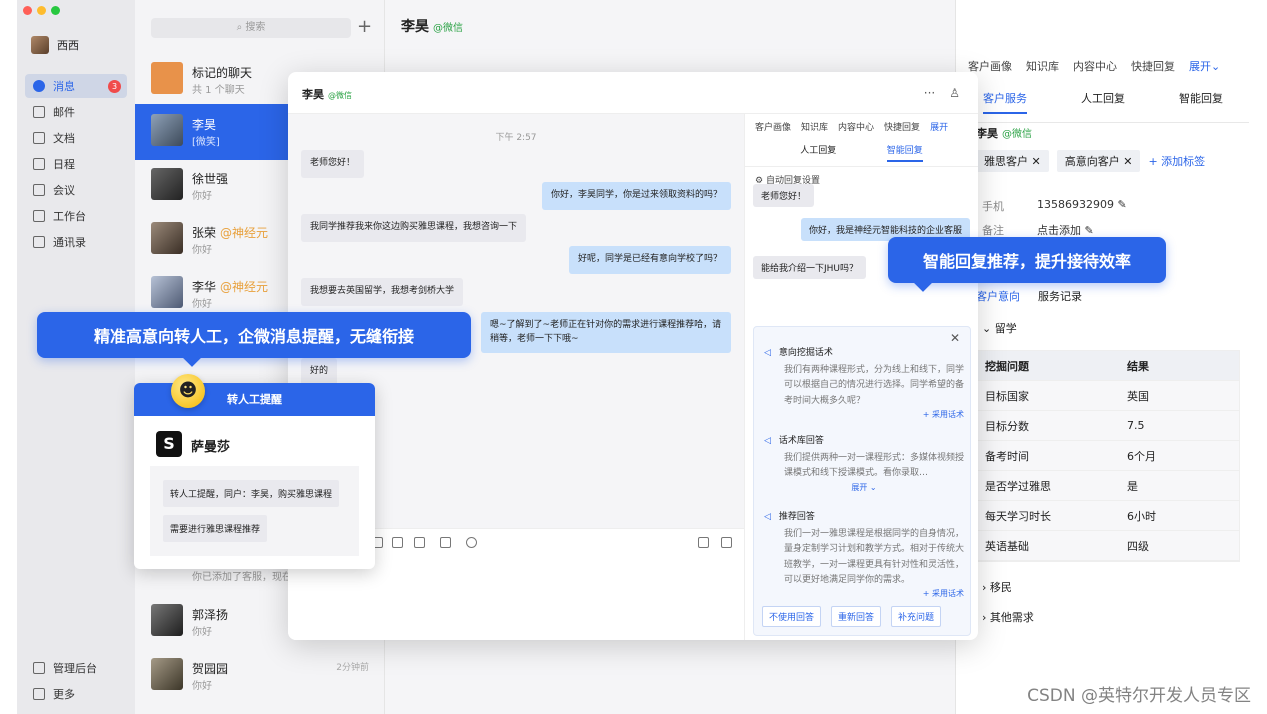 The image size is (1267, 714). What do you see at coordinates (41, 10) in the screenshot?
I see `minimize-window-button` at bounding box center [41, 10].